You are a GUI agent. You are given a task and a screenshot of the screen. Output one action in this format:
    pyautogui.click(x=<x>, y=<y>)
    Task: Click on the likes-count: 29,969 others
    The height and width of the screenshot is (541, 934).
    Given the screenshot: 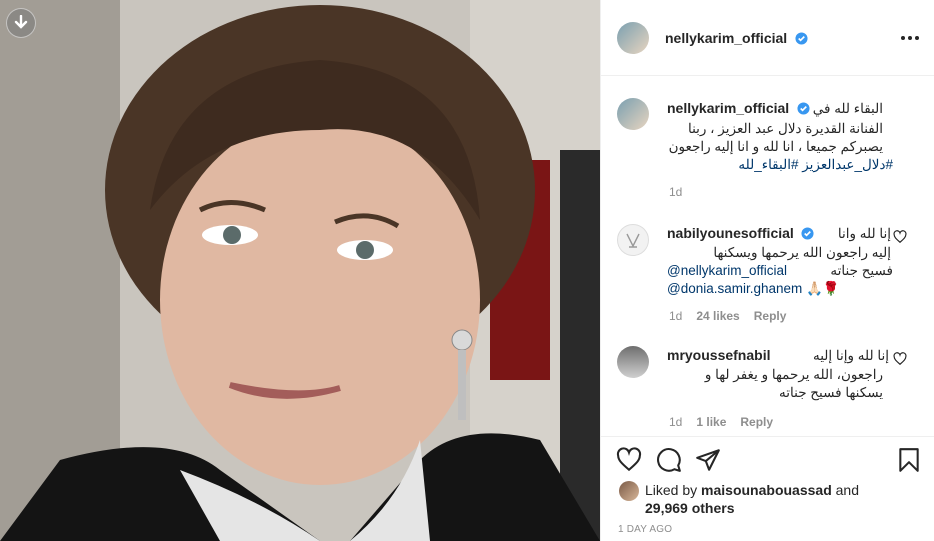 What is the action you would take?
    pyautogui.click(x=690, y=508)
    